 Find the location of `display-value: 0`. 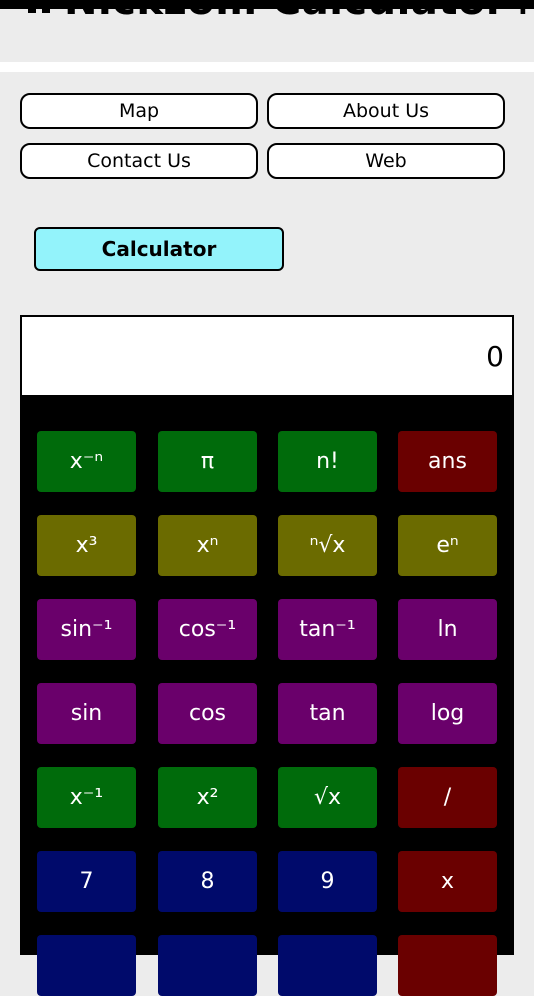

display-value: 0 is located at coordinates (495, 356).